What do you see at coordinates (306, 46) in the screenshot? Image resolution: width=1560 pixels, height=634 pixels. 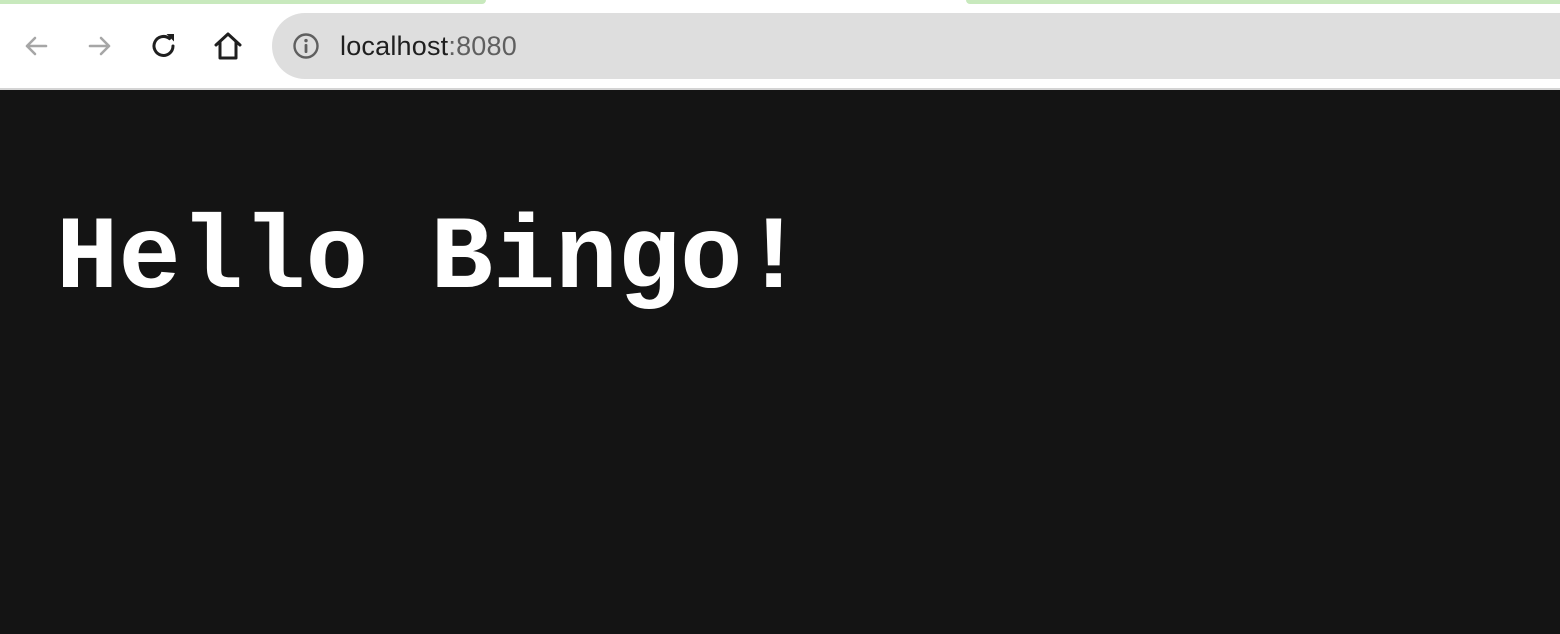 I see `info-icon` at bounding box center [306, 46].